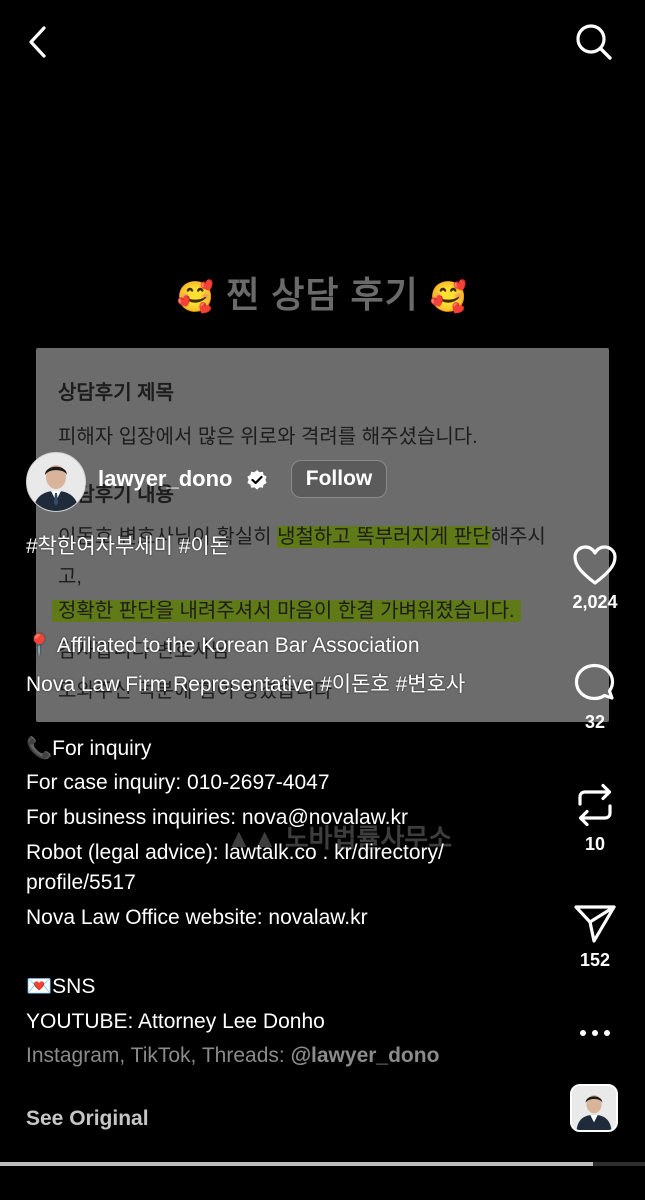 The width and height of the screenshot is (645, 1200). I want to click on video-title: 🥰 찐 상담 후기 🥰, so click(322, 292).